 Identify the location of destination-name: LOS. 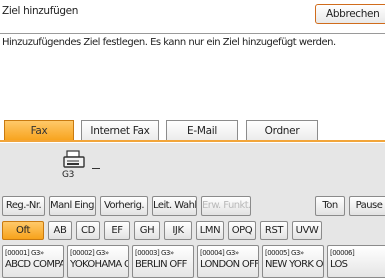
(339, 264).